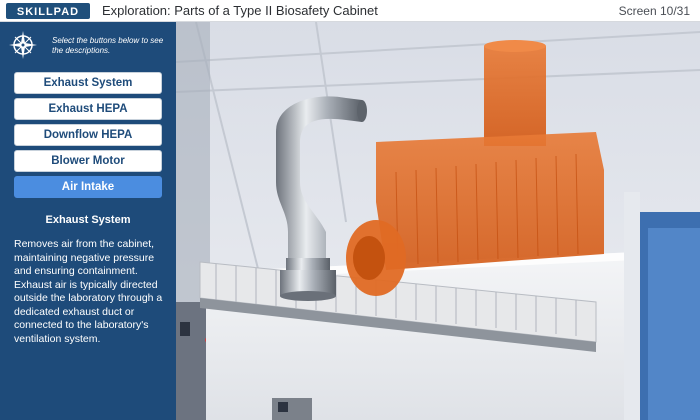  Describe the element at coordinates (283, 407) in the screenshot. I see `lower-socket` at that location.